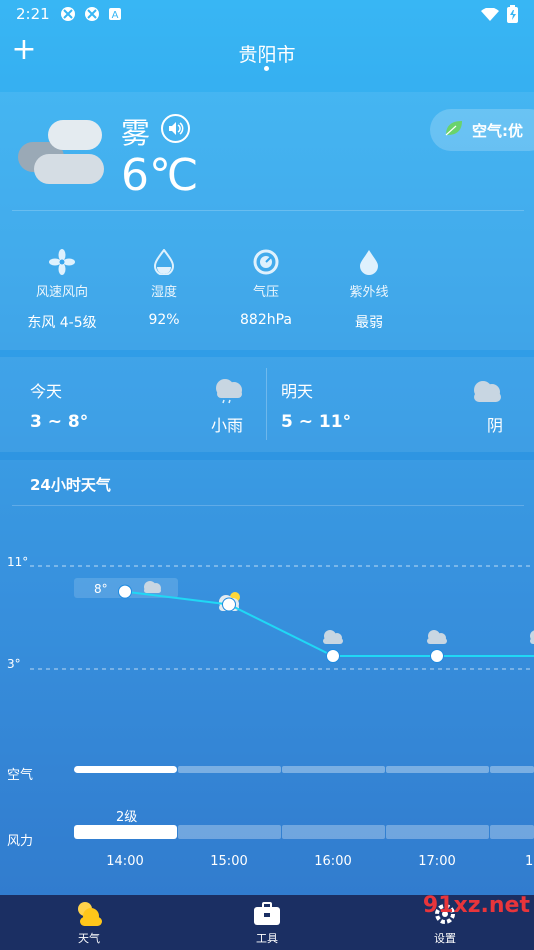 This screenshot has width=534, height=950. I want to click on wifi-icon, so click(490, 16).